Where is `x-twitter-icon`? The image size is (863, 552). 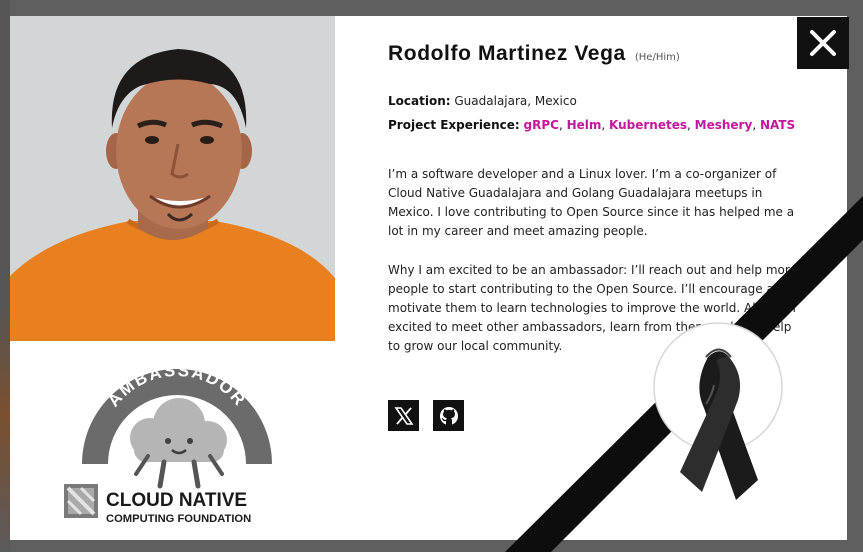
x-twitter-icon is located at coordinates (403, 415).